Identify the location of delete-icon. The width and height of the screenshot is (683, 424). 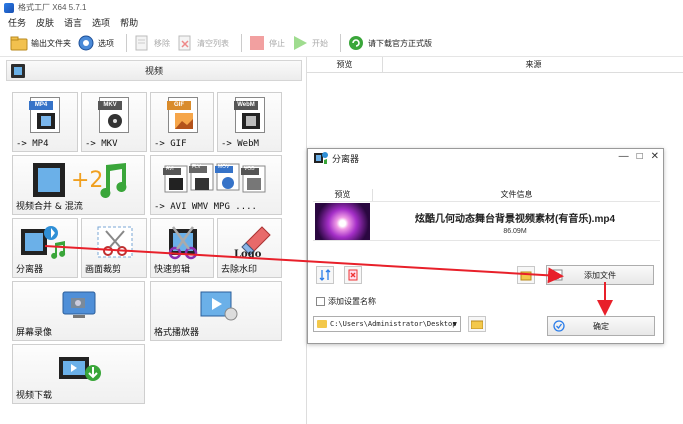
(353, 275).